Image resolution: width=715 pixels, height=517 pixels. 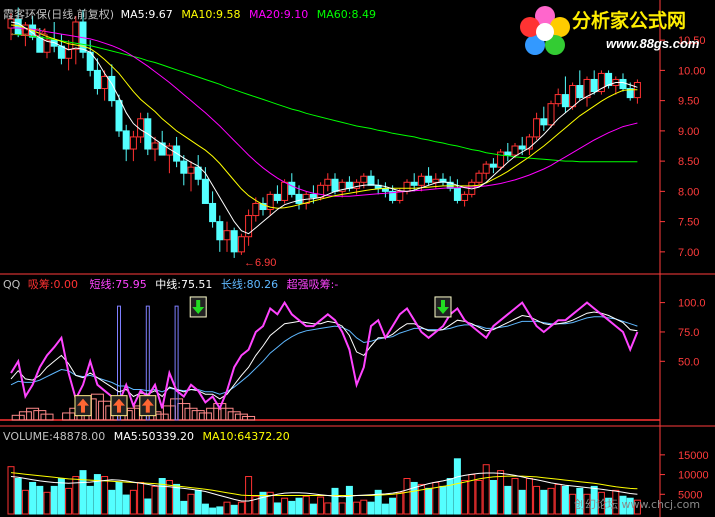 I want to click on watermark-logo: 分析家公式网 www.88gs.com, so click(x=615, y=31).